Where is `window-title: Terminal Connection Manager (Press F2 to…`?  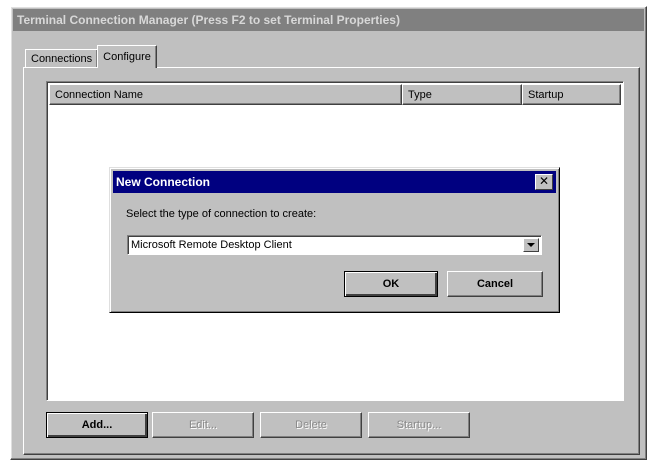 window-title: Terminal Connection Manager (Press F2 to… is located at coordinates (328, 20).